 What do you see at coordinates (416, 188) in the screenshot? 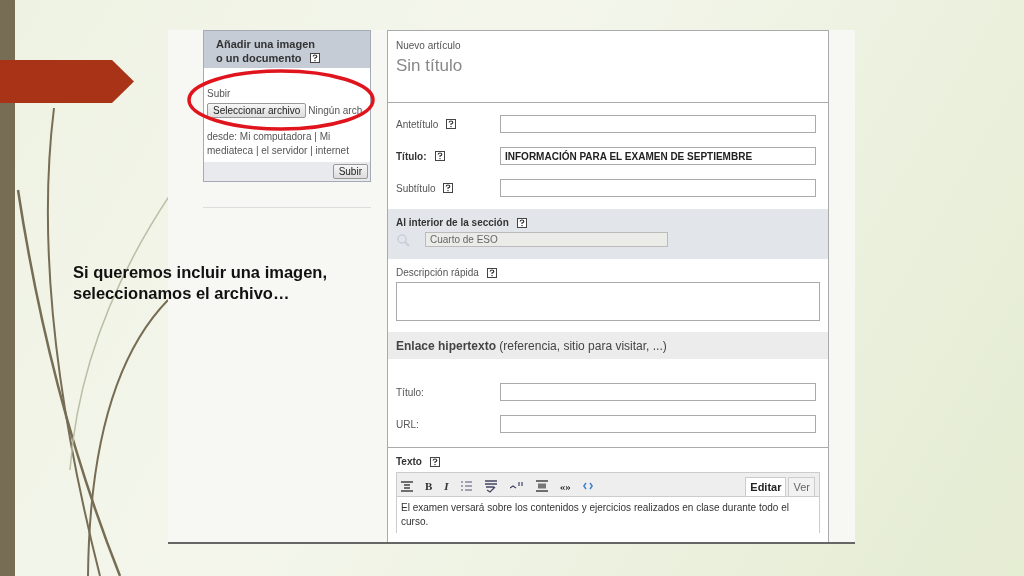
I see `field-label: Subtítulo` at bounding box center [416, 188].